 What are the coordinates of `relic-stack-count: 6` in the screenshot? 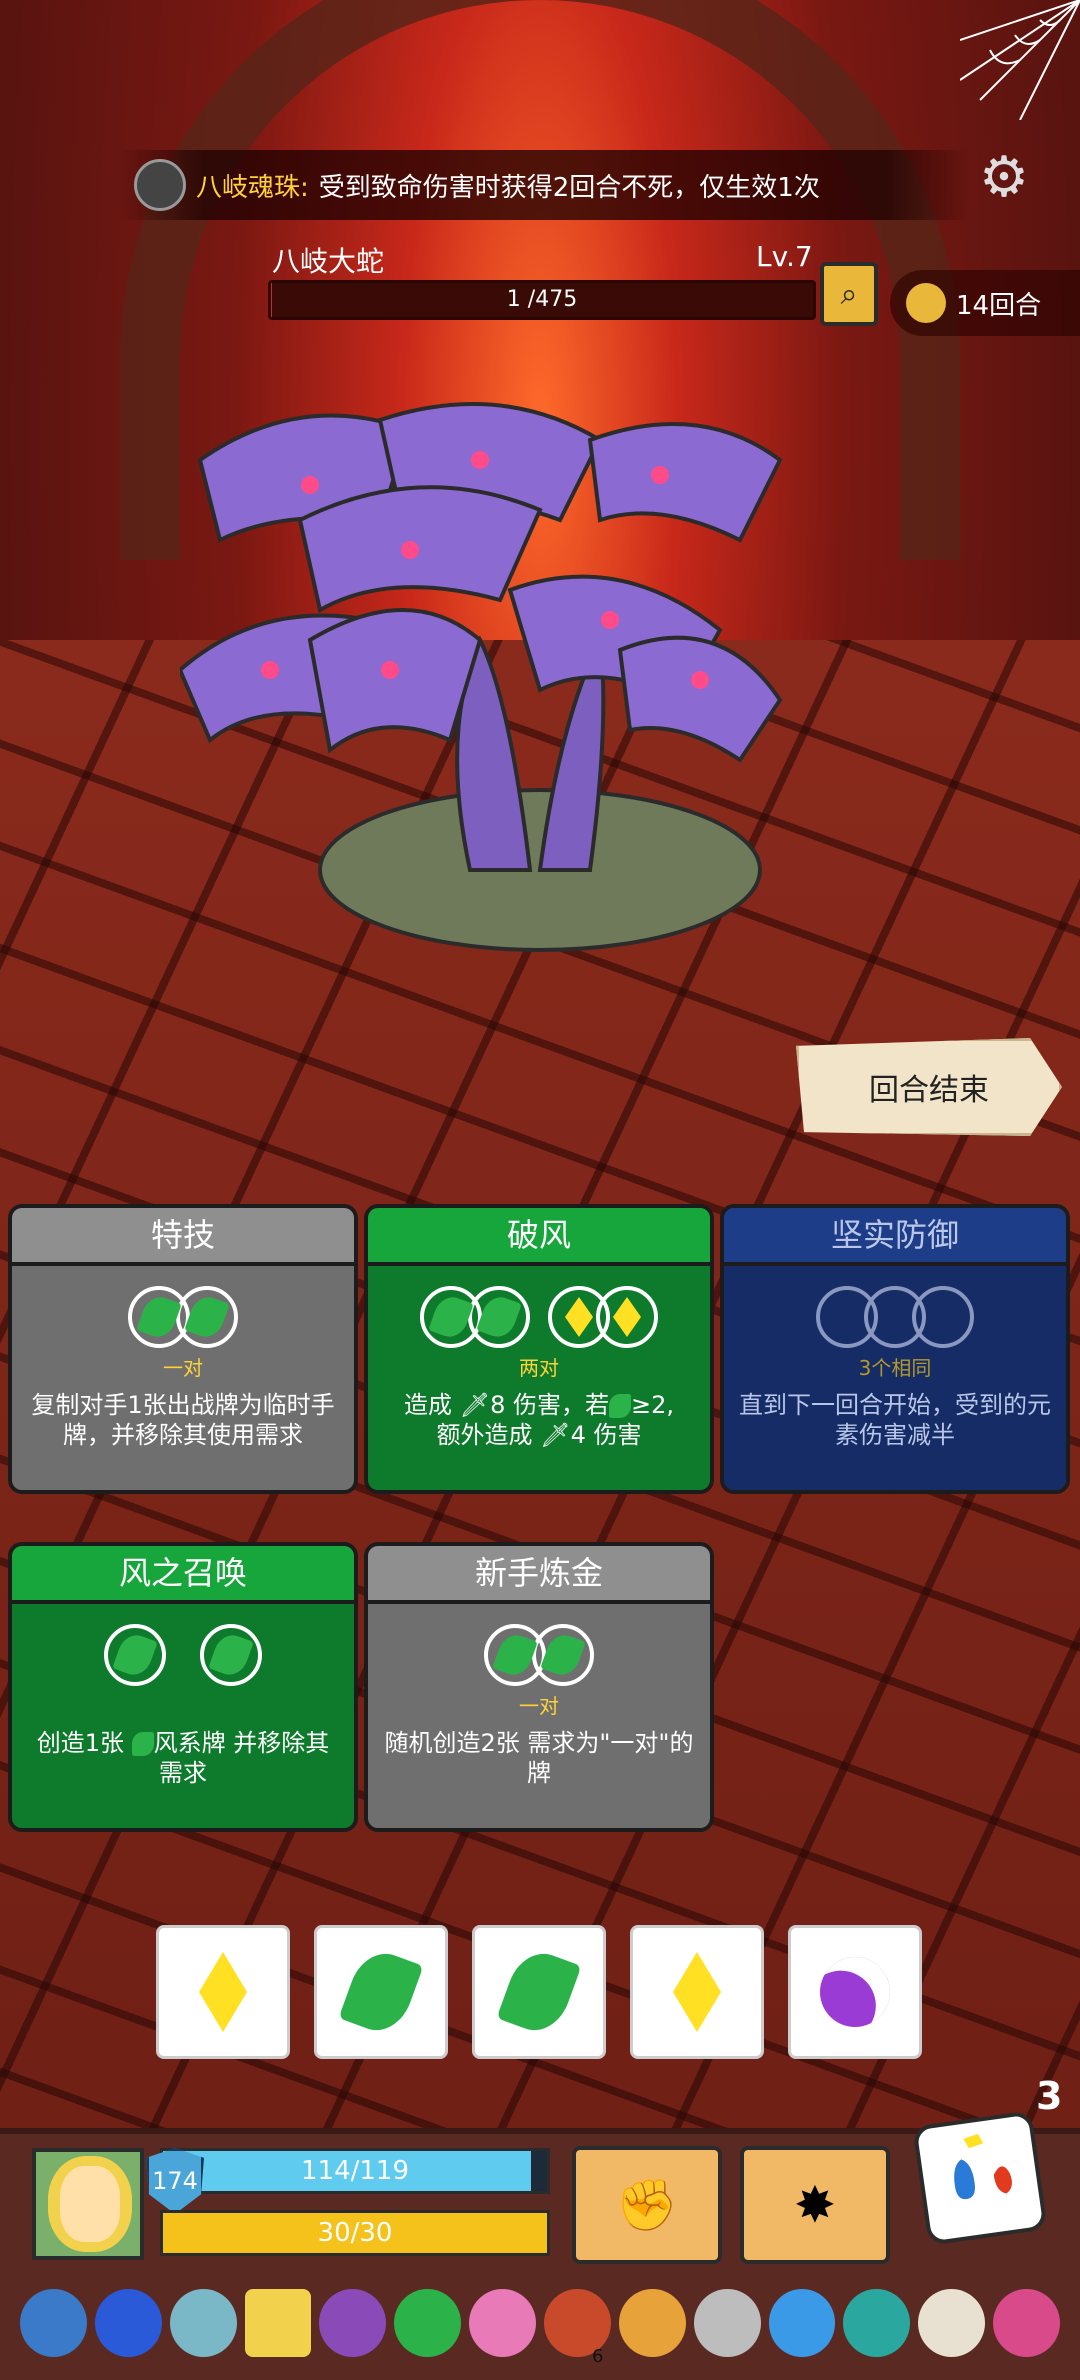 It's located at (598, 2356).